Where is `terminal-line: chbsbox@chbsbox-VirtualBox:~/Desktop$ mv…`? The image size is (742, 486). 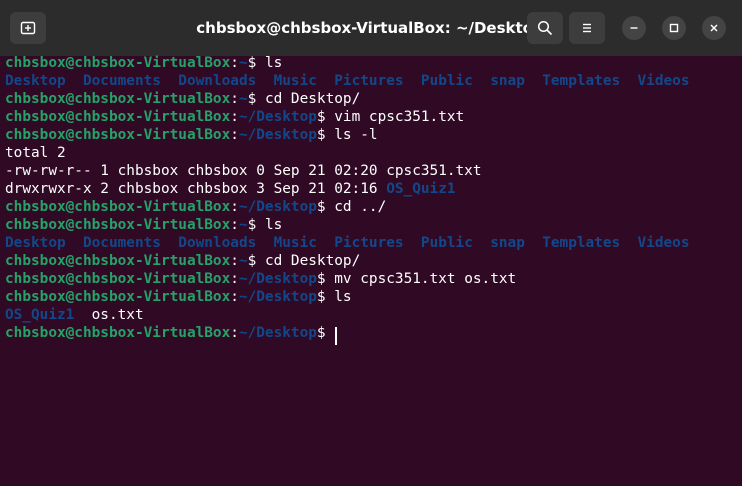 terminal-line: chbsbox@chbsbox-VirtualBox:~/Desktop$ mv… is located at coordinates (347, 279).